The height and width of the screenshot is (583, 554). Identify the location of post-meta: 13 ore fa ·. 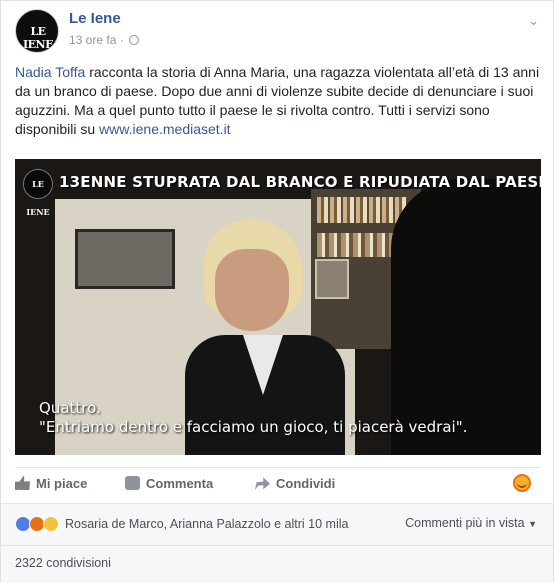
(104, 40).